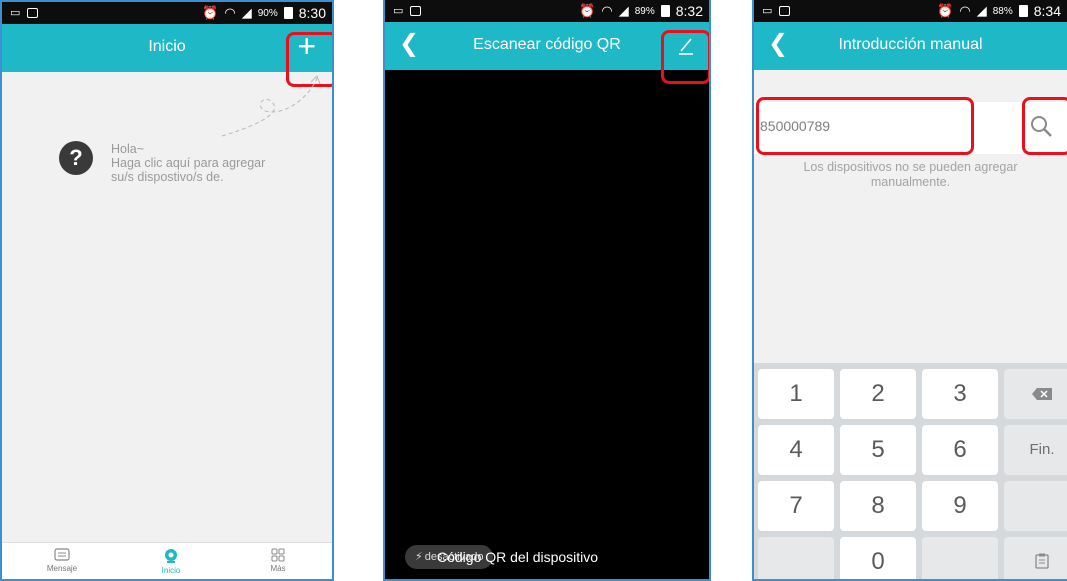 The image size is (1067, 581). I want to click on tab-label: Mensaje, so click(62, 568).